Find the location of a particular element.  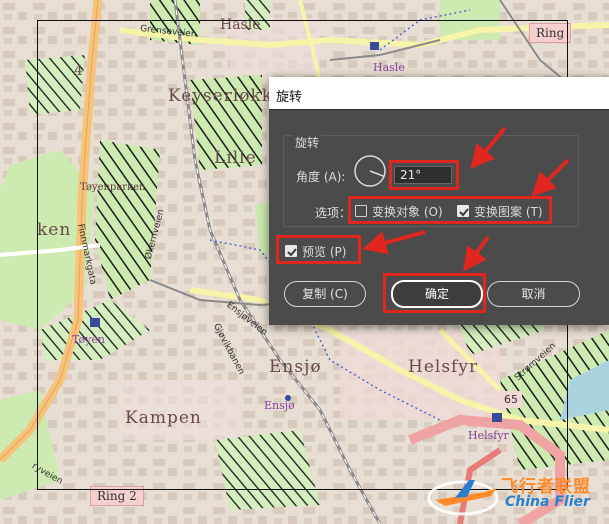

watermark-logo: 飞行者联盟 China Flier is located at coordinates (515, 495).